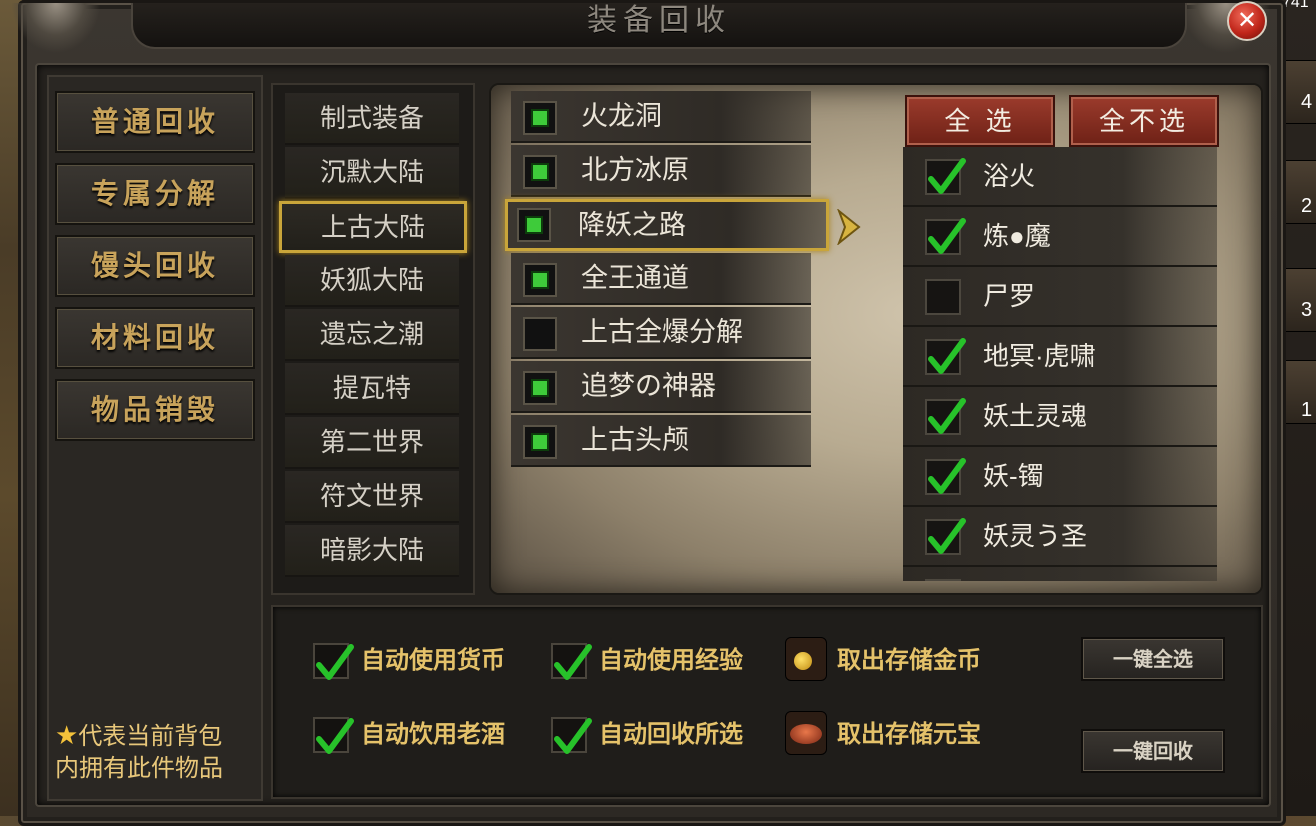 The image size is (1316, 826). Describe the element at coordinates (1035, 416) in the screenshot. I see `equipment-label: 妖土灵魂` at that location.